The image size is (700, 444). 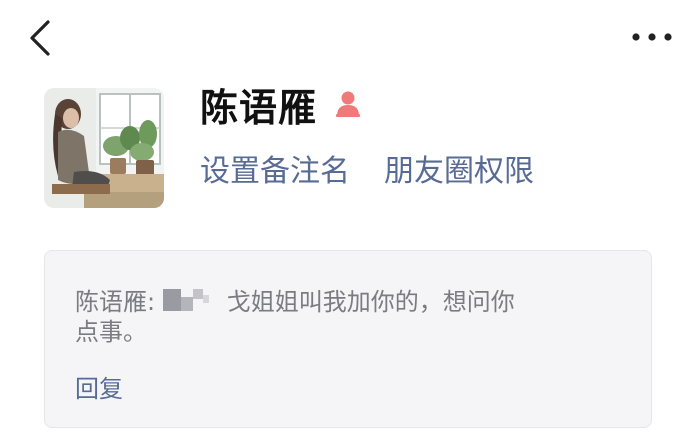 What do you see at coordinates (259, 107) in the screenshot?
I see `contact-name: 陈语雁` at bounding box center [259, 107].